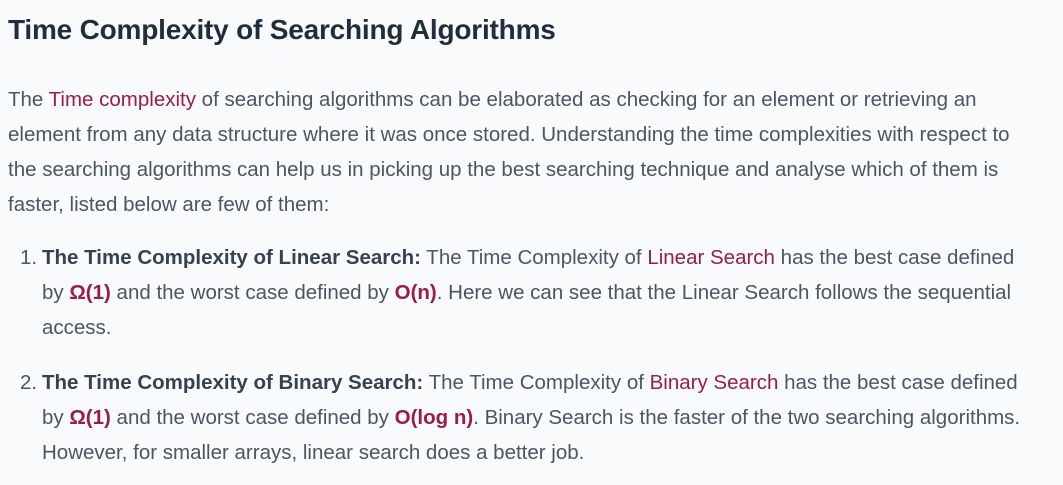 This screenshot has height=485, width=1063. Describe the element at coordinates (415, 292) in the screenshot. I see `worst-case-notation: O(n)` at that location.